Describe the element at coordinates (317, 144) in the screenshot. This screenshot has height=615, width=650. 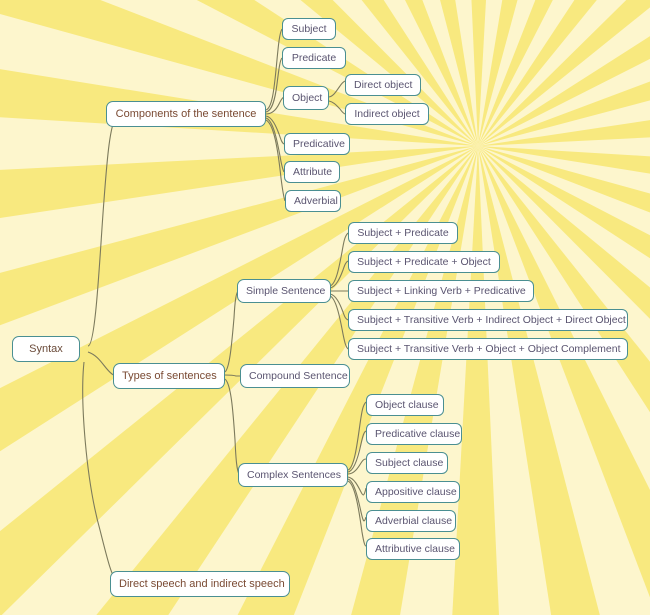
I see `node-predicative: Predicative` at that location.